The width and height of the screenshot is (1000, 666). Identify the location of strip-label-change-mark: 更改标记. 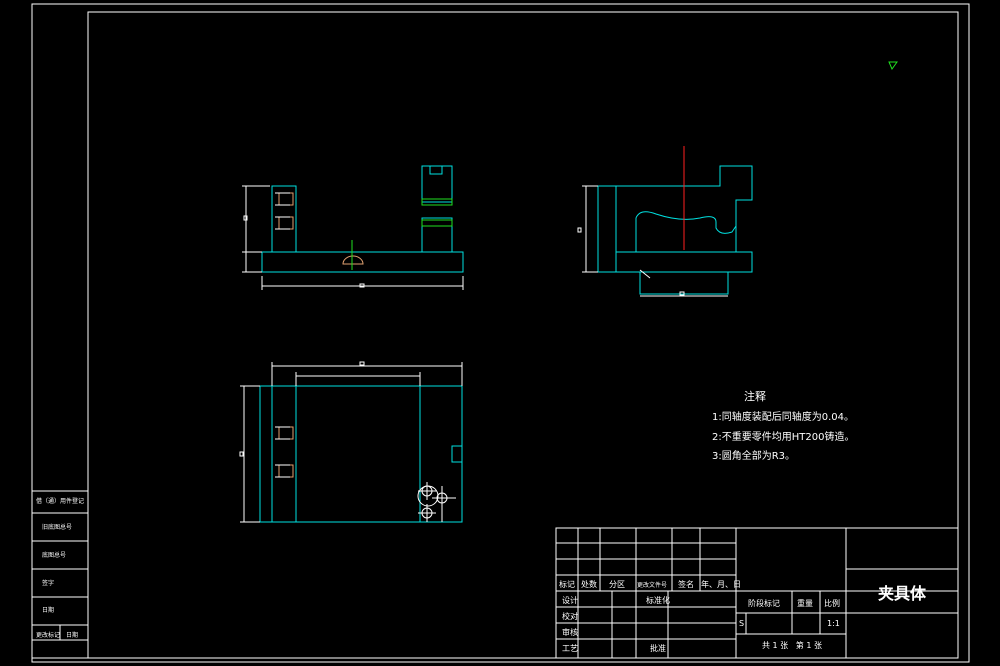
(48, 635).